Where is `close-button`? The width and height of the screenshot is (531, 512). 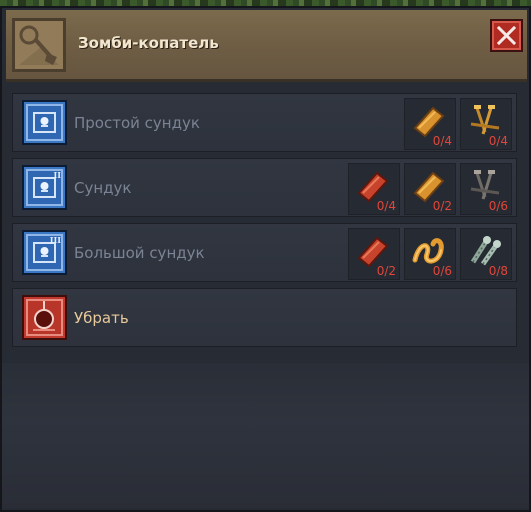 close-button is located at coordinates (506, 35).